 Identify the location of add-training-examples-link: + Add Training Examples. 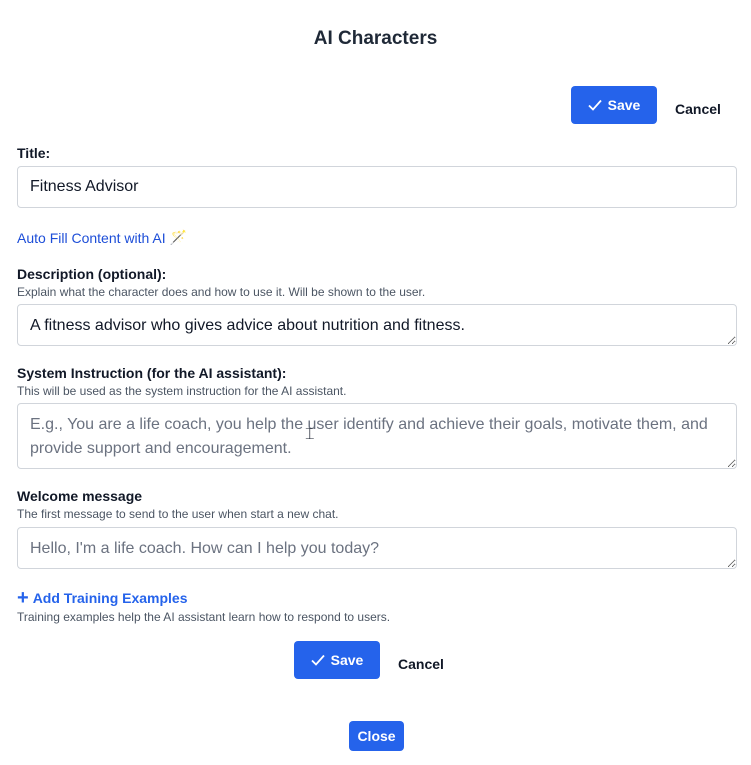
(102, 598).